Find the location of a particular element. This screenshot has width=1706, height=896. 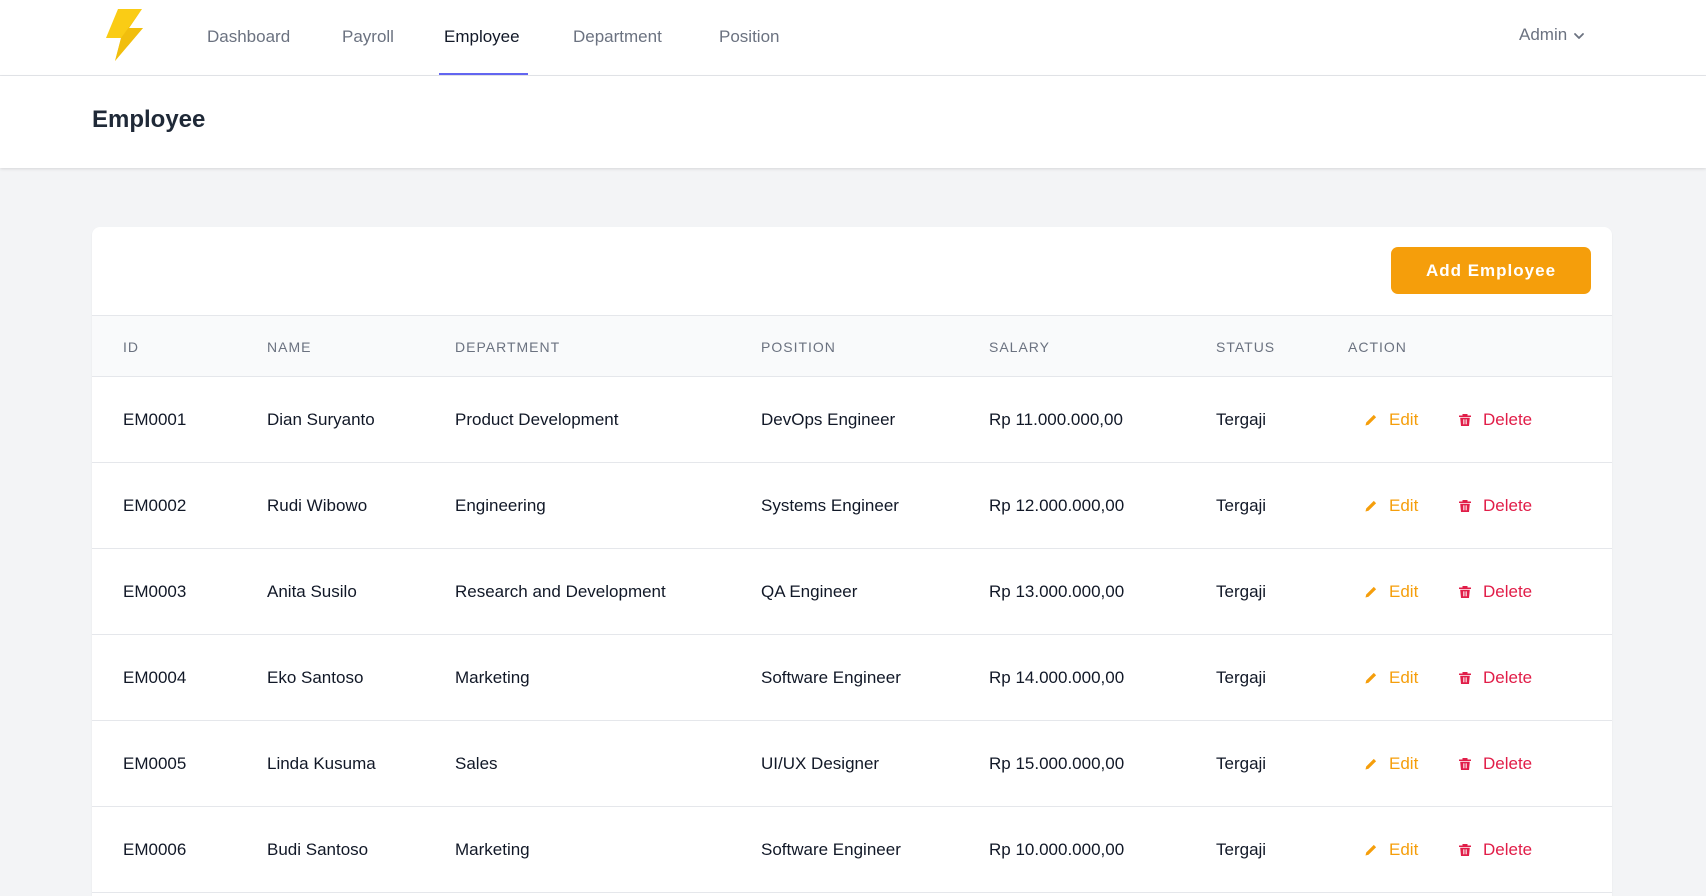

cell-salary: Rp 11.000.000,00 is located at coordinates (1056, 419).